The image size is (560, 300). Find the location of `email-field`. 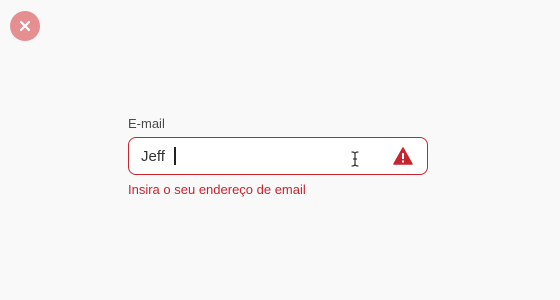

email-field is located at coordinates (241, 156).